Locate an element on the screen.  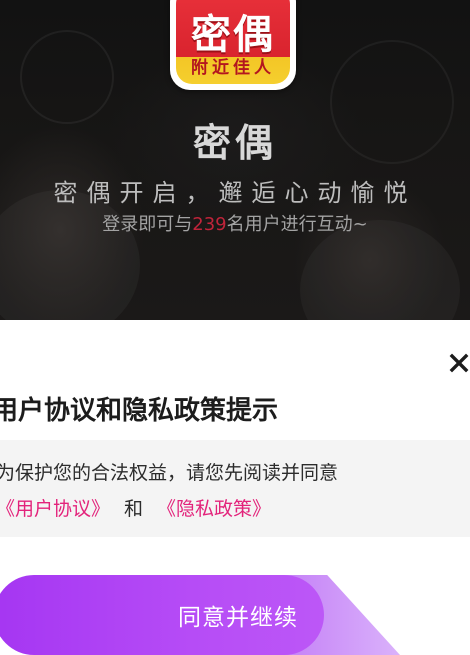
agree-button-area: 同意并继续 is located at coordinates (235, 615).